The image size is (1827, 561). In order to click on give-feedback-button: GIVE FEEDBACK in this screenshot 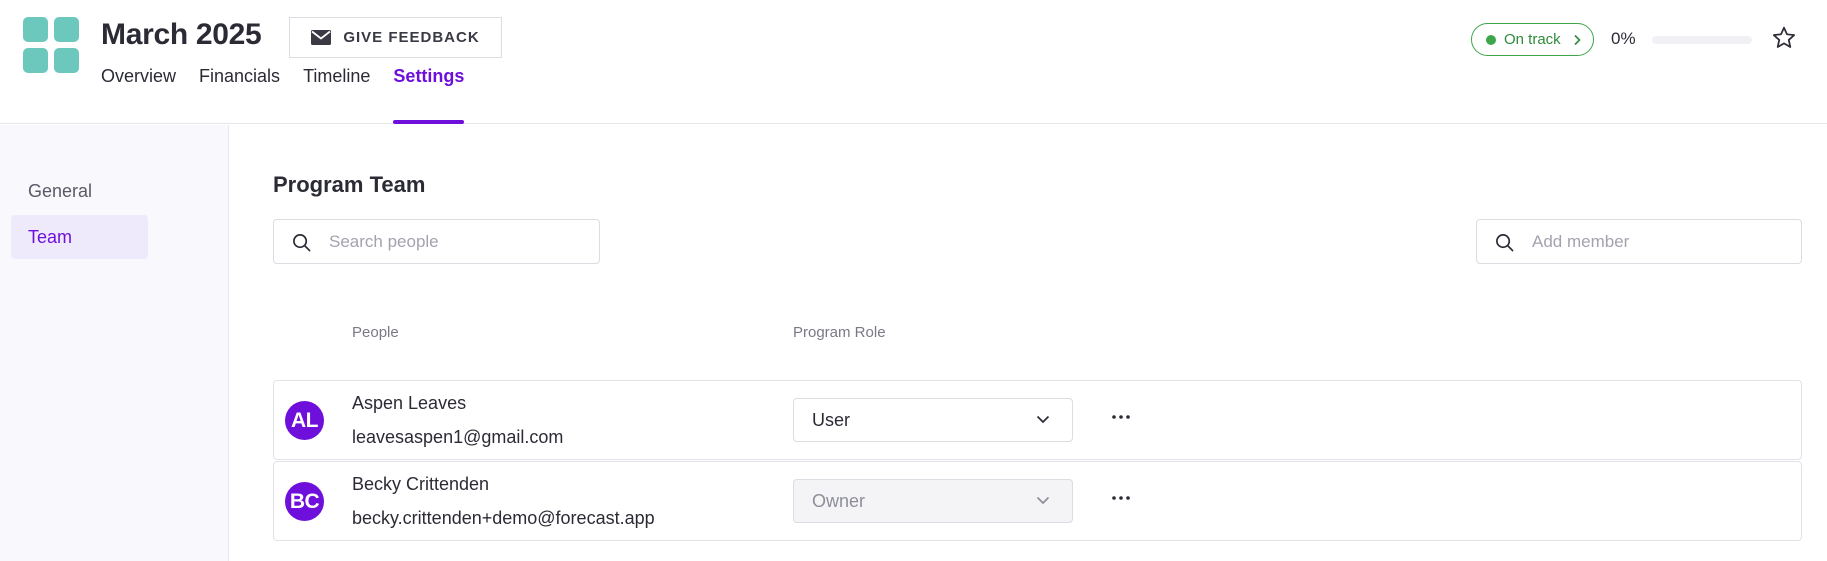, I will do `click(395, 37)`.